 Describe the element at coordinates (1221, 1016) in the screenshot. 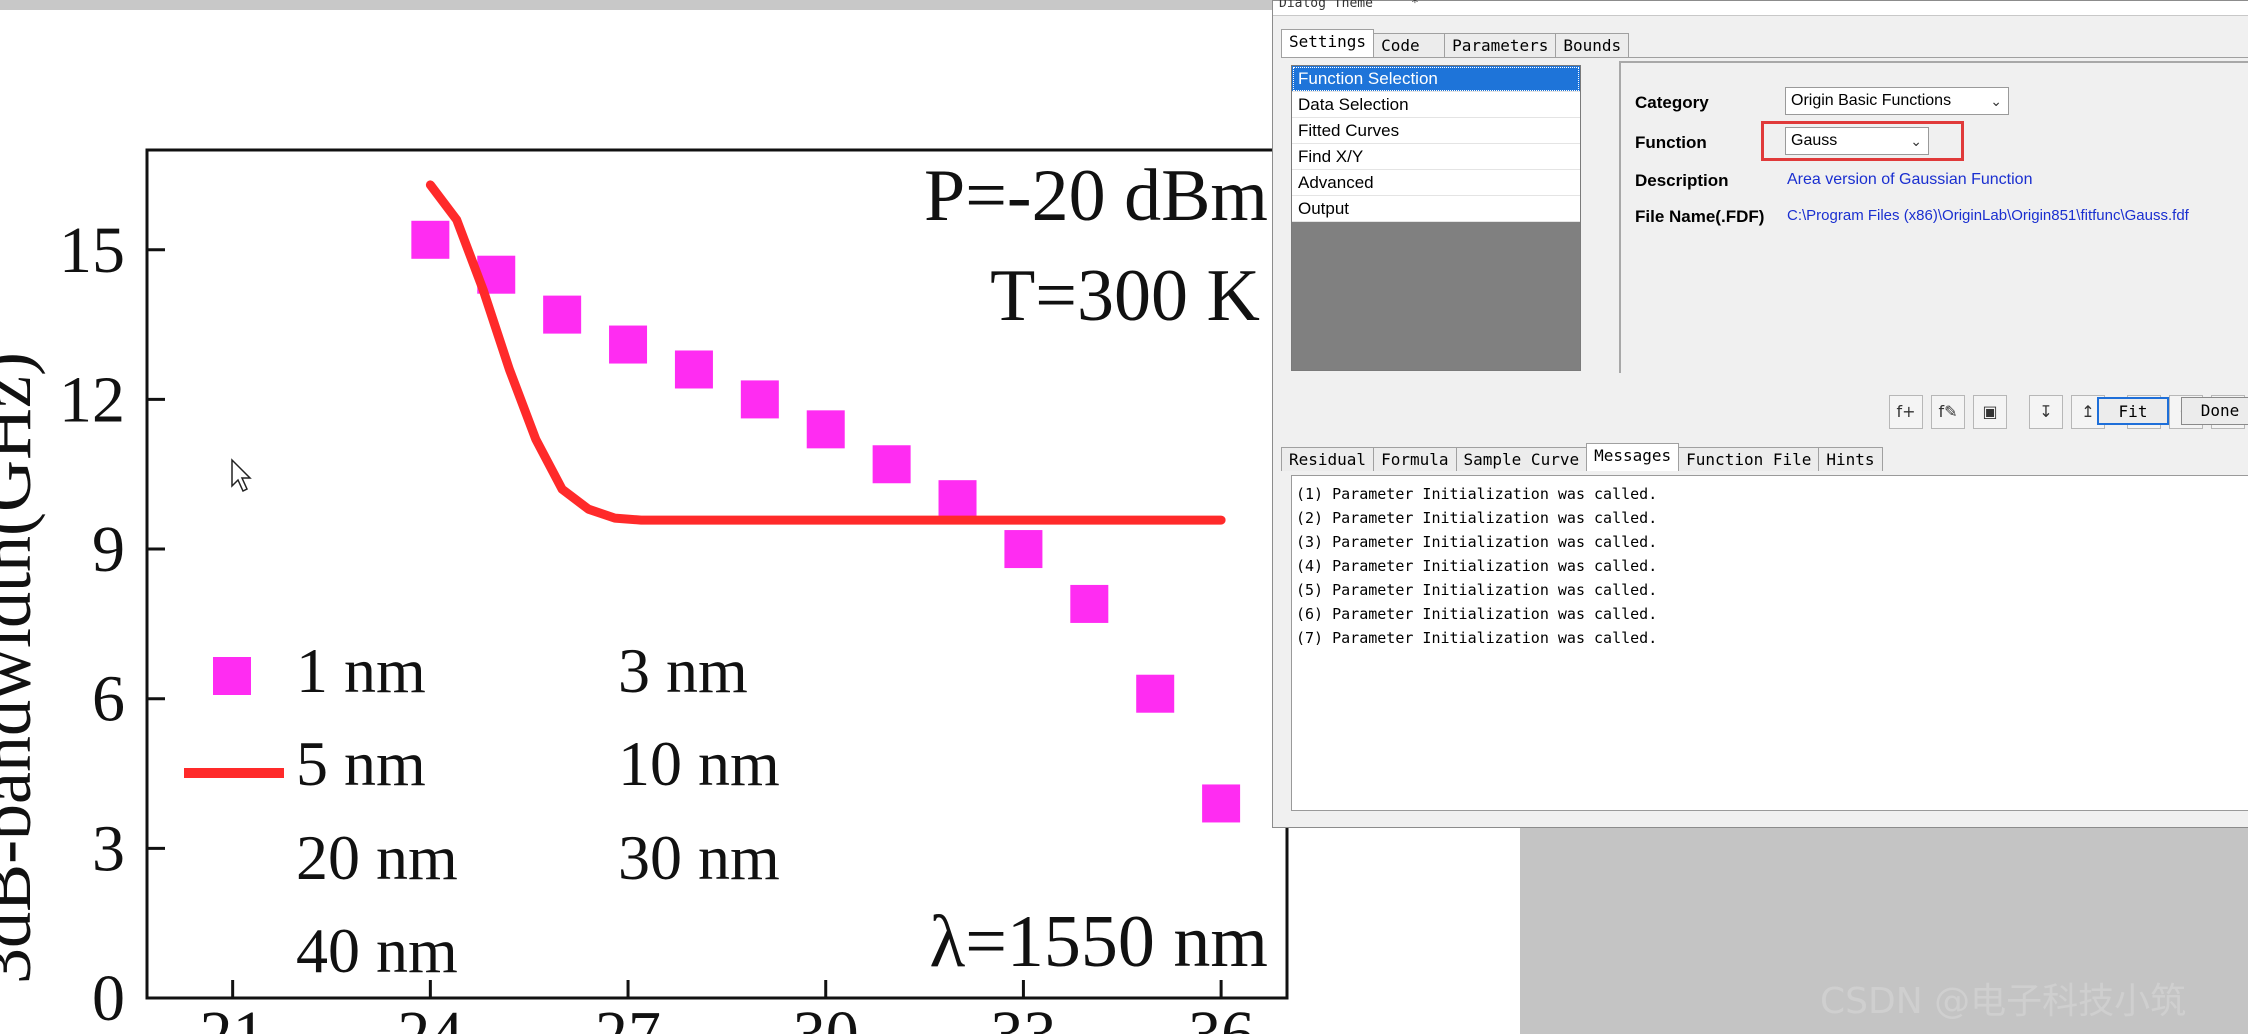

I see `x-tick-label: 36` at that location.